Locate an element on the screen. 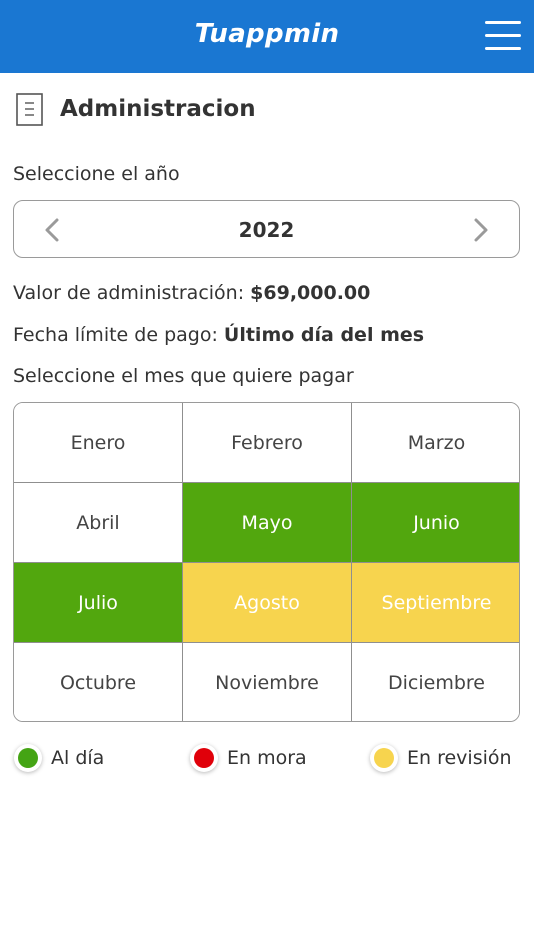 This screenshot has width=534, height=950. deadline-label: Fecha límite de pago: is located at coordinates (115, 335).